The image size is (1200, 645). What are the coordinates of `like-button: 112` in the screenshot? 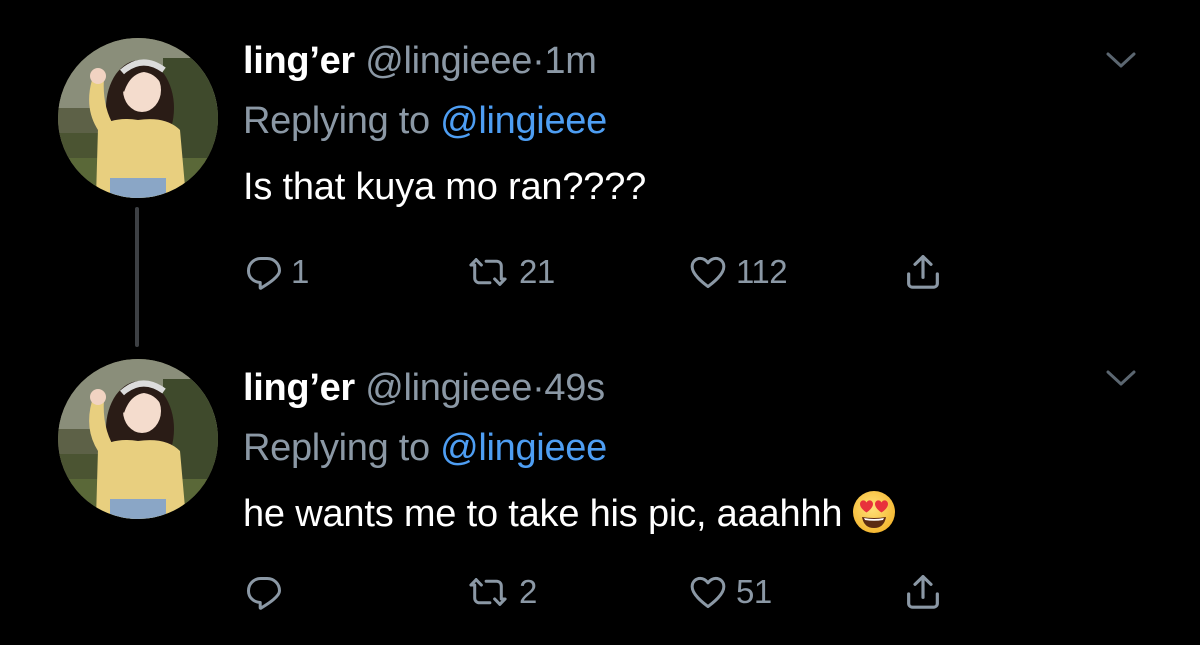 It's located at (738, 272).